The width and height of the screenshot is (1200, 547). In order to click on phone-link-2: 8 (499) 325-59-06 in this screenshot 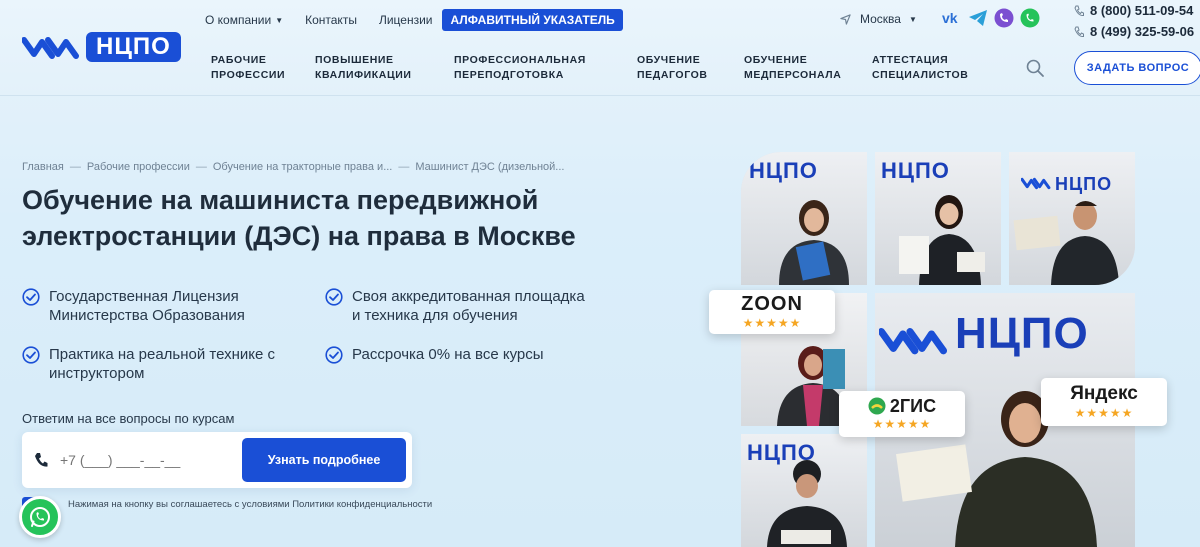, I will do `click(1134, 31)`.